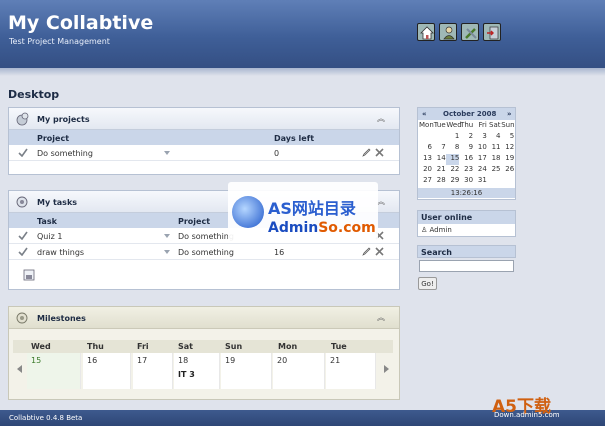 The image size is (605, 426). I want to click on milestones-icon, so click(22, 318).